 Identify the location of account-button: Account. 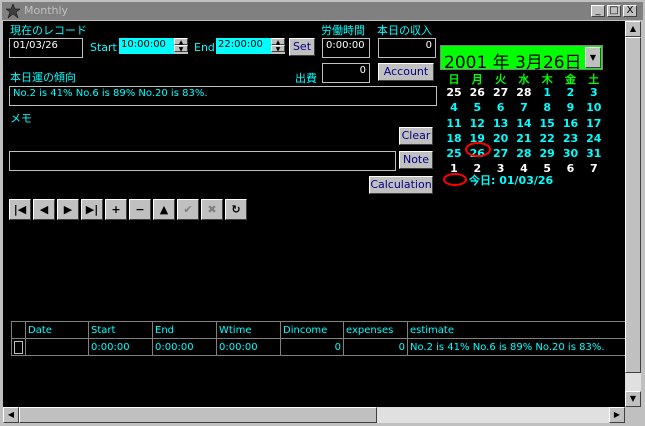
(406, 72).